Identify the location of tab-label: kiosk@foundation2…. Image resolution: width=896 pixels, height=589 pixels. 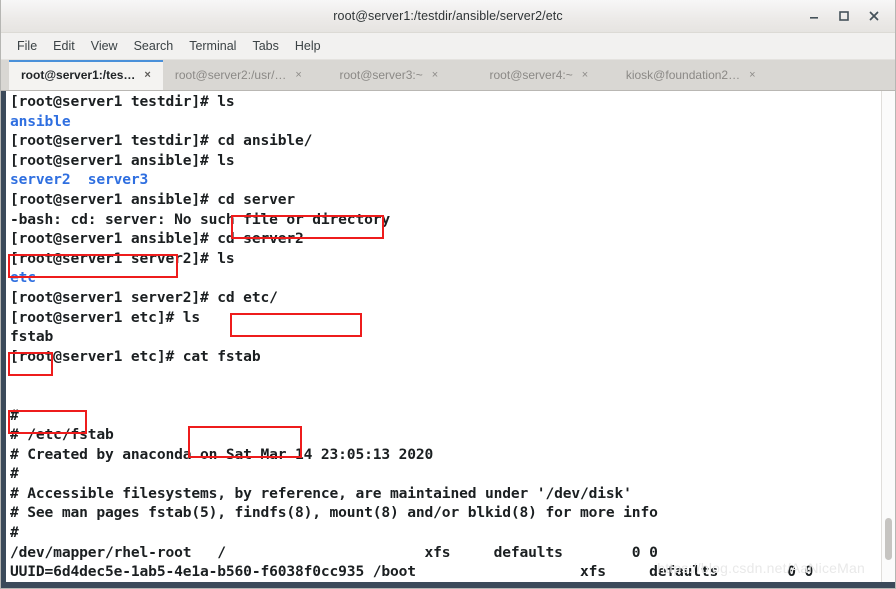
(683, 75).